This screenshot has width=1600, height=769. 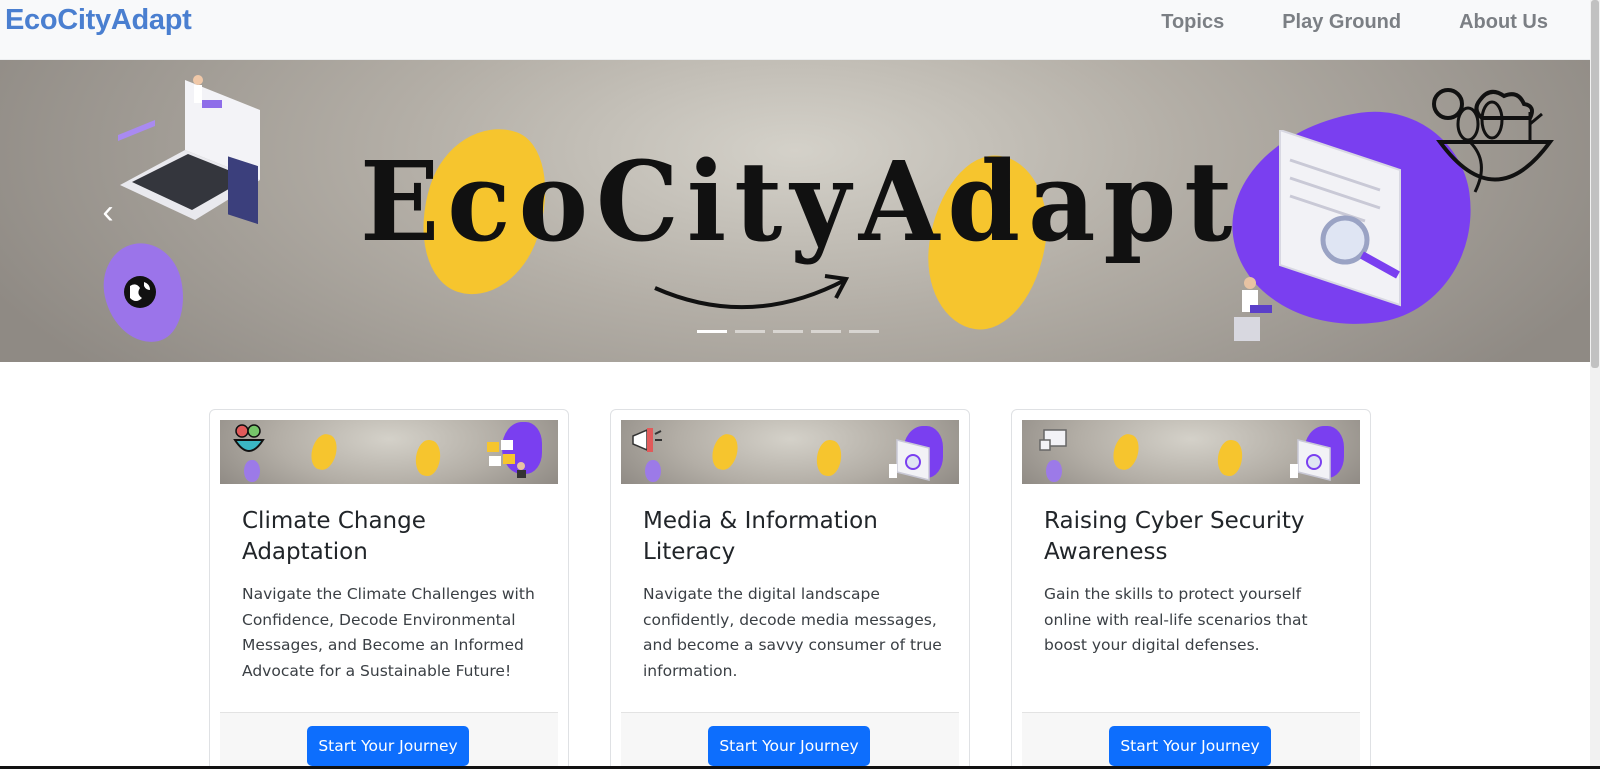 What do you see at coordinates (1595, 184) in the screenshot?
I see `scrollbar-thumb` at bounding box center [1595, 184].